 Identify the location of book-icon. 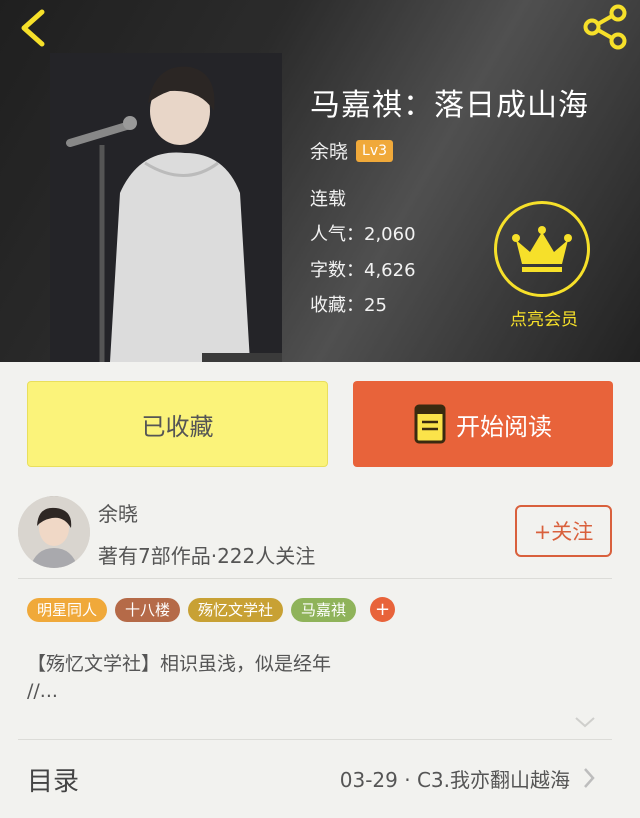
(430, 424).